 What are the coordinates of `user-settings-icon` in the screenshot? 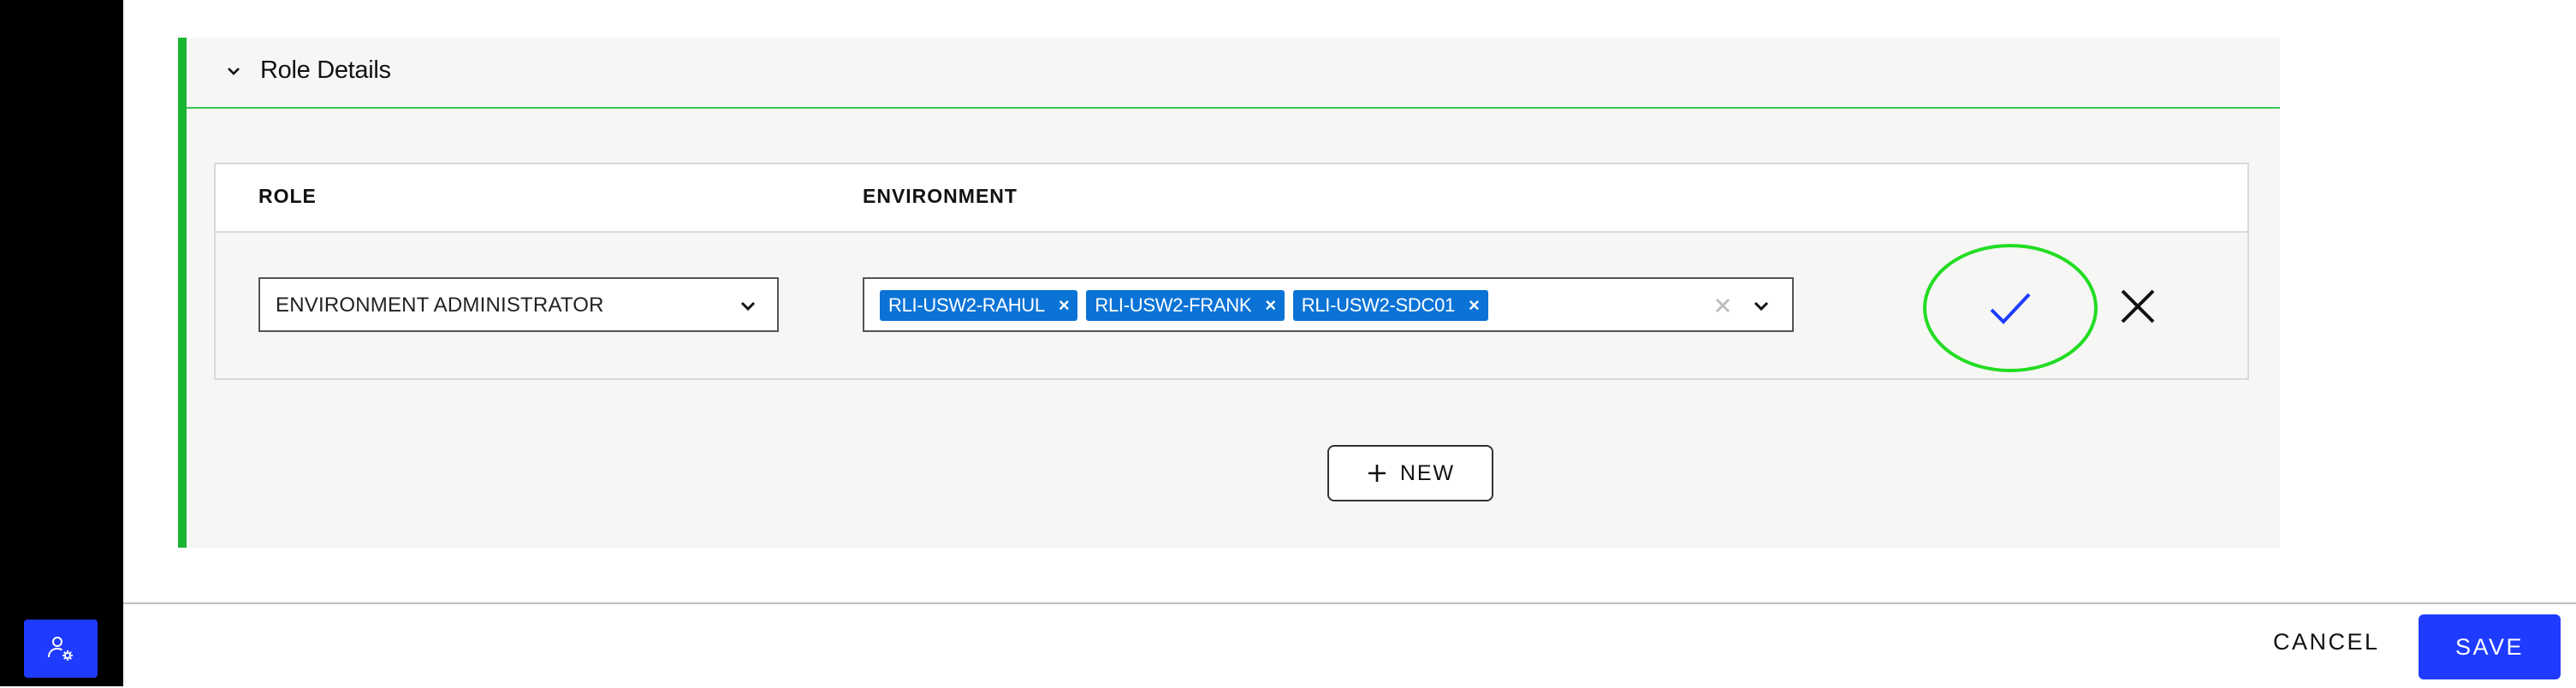 It's located at (60, 649).